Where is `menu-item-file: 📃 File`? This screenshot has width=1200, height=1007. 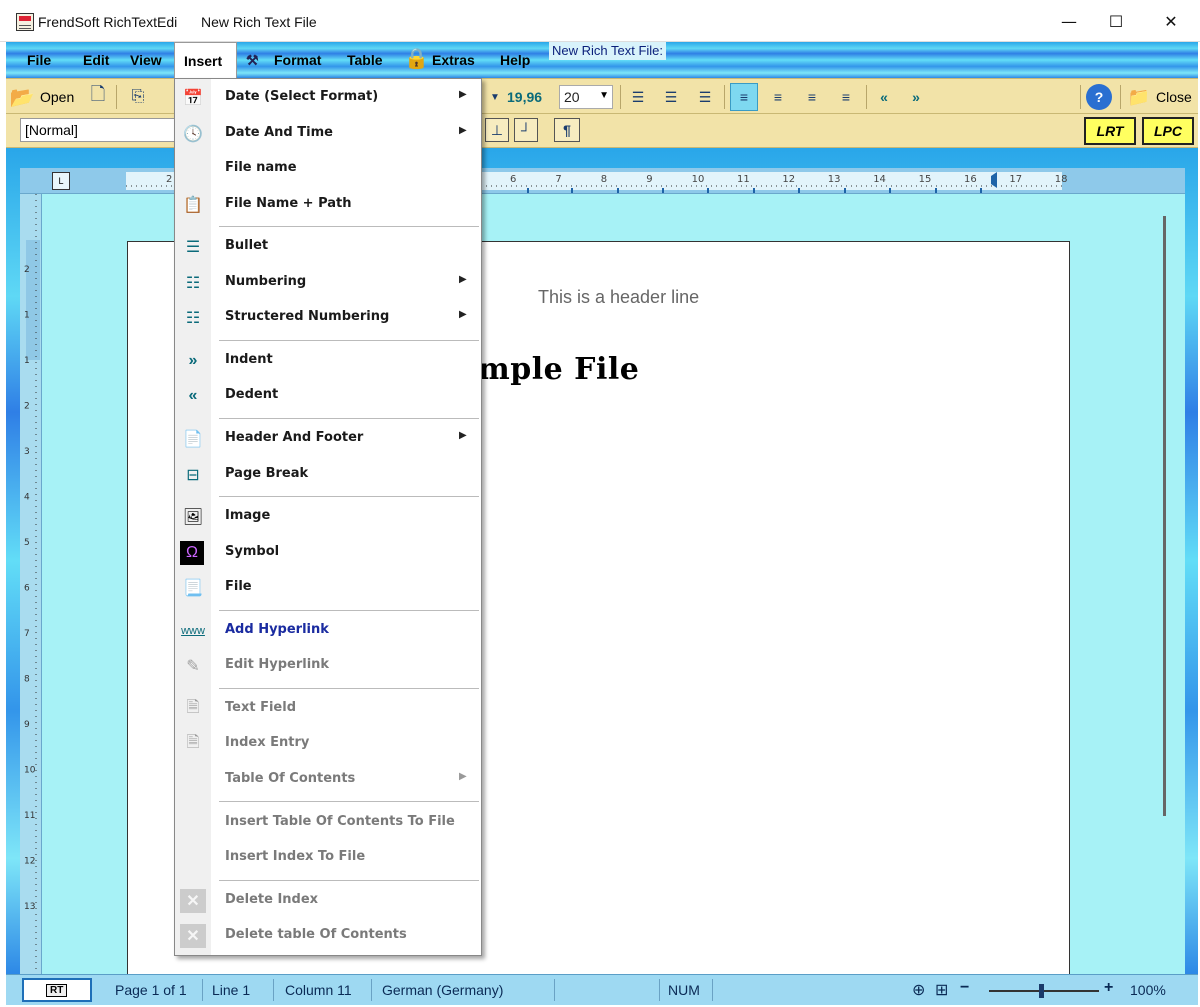
menu-item-file: 📃 File is located at coordinates (328, 587).